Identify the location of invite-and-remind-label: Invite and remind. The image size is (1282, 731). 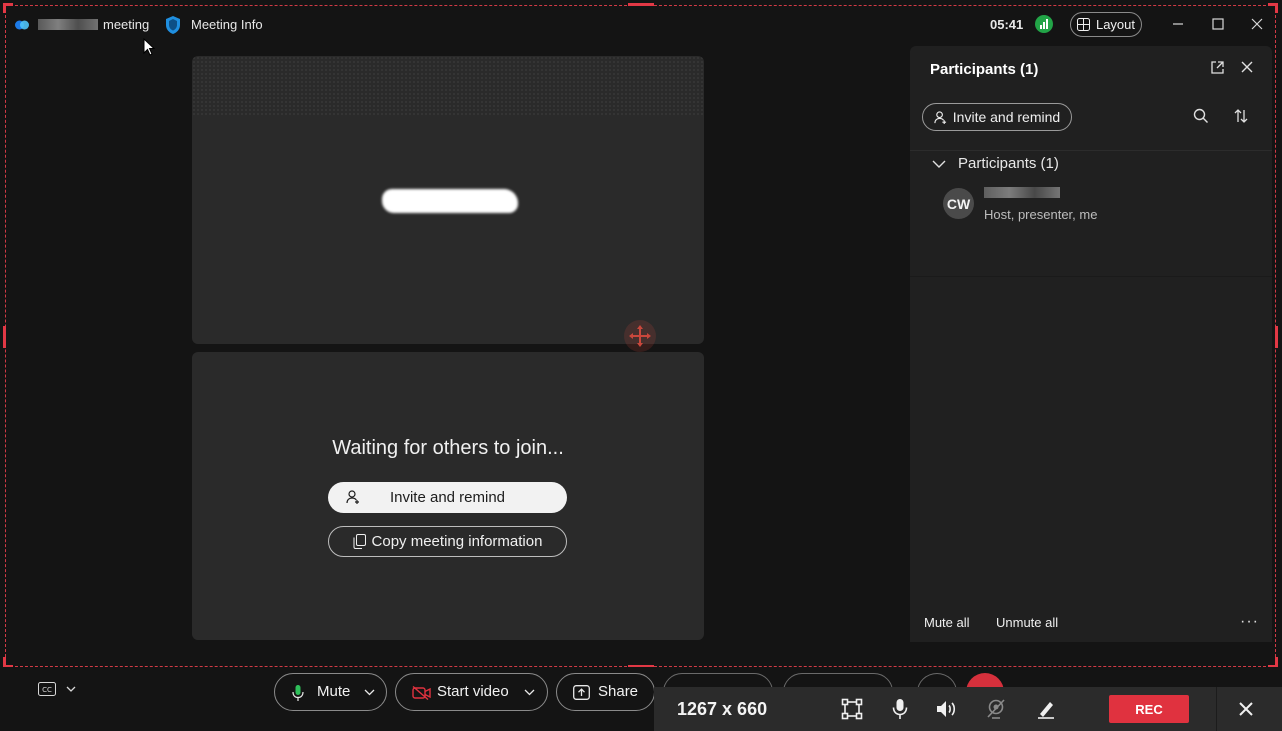
(447, 497).